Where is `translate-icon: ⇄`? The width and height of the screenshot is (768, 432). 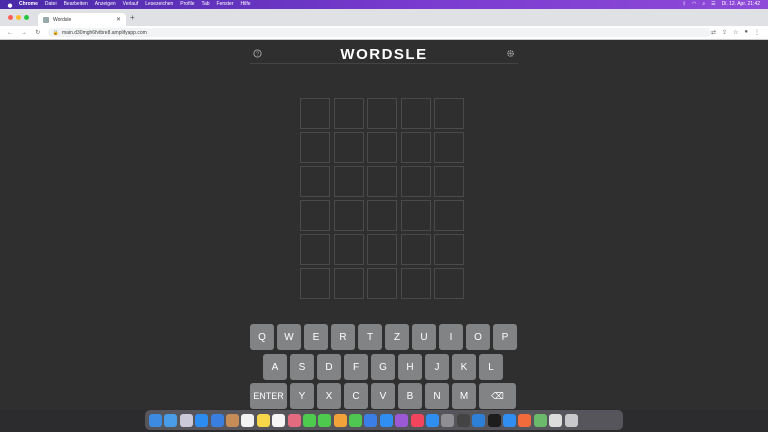
translate-icon: ⇄ is located at coordinates (713, 32).